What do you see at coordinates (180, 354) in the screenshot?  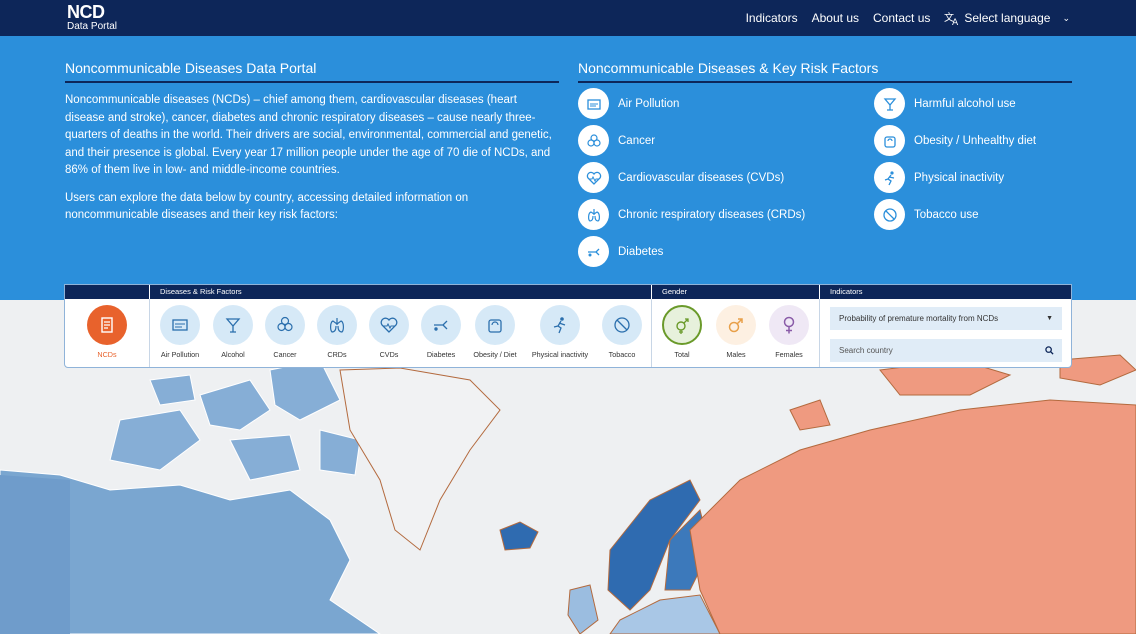 I see `filter-label: Air Pollution` at bounding box center [180, 354].